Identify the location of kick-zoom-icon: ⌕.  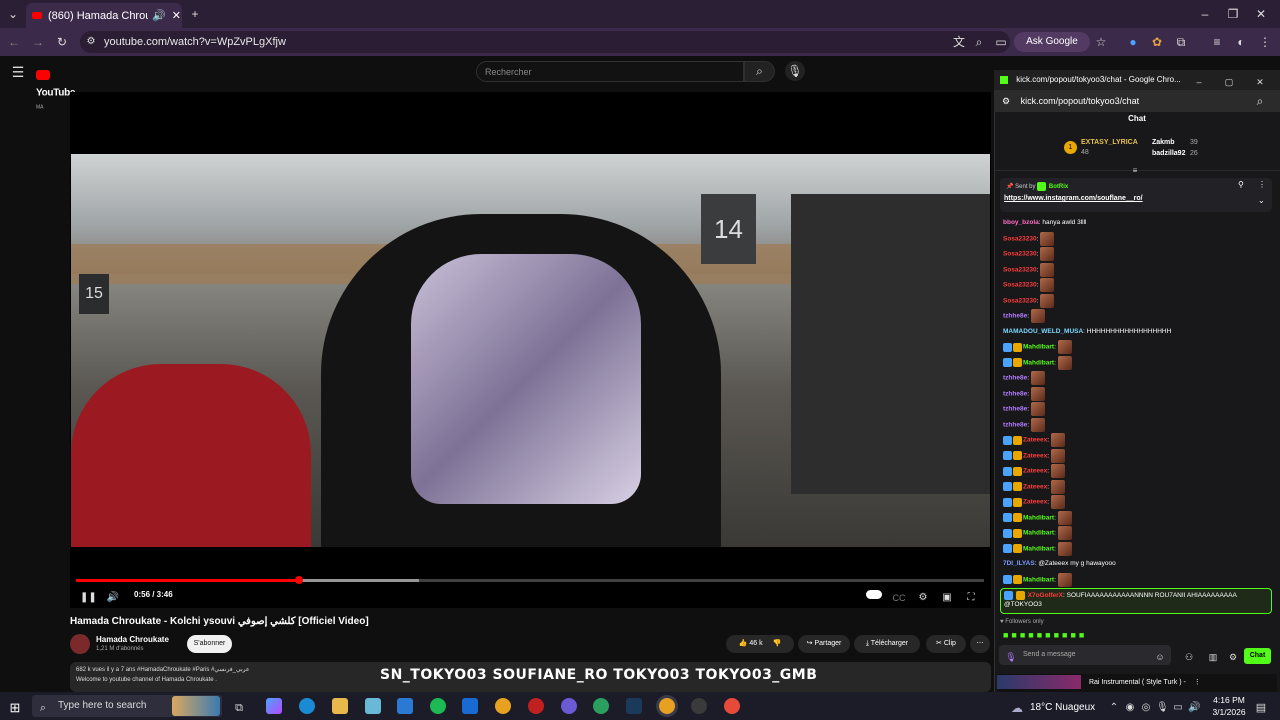
(1260, 101).